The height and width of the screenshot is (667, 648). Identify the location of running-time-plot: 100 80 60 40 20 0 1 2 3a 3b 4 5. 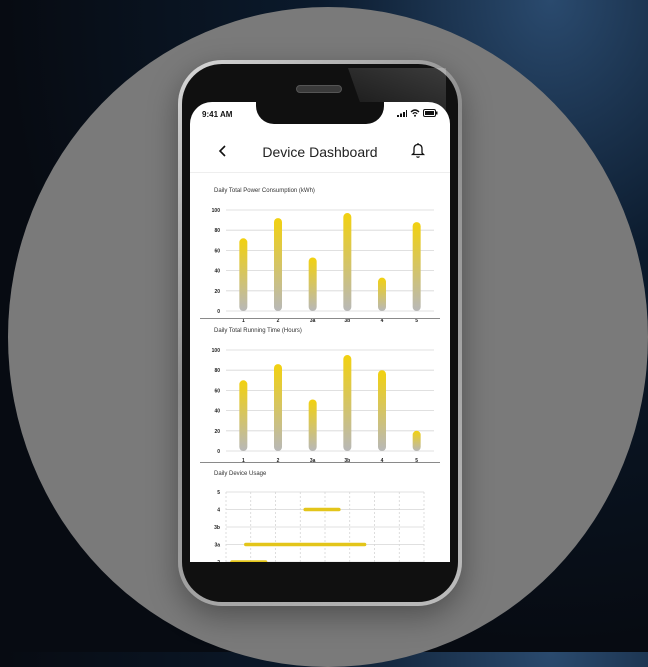
(323, 406).